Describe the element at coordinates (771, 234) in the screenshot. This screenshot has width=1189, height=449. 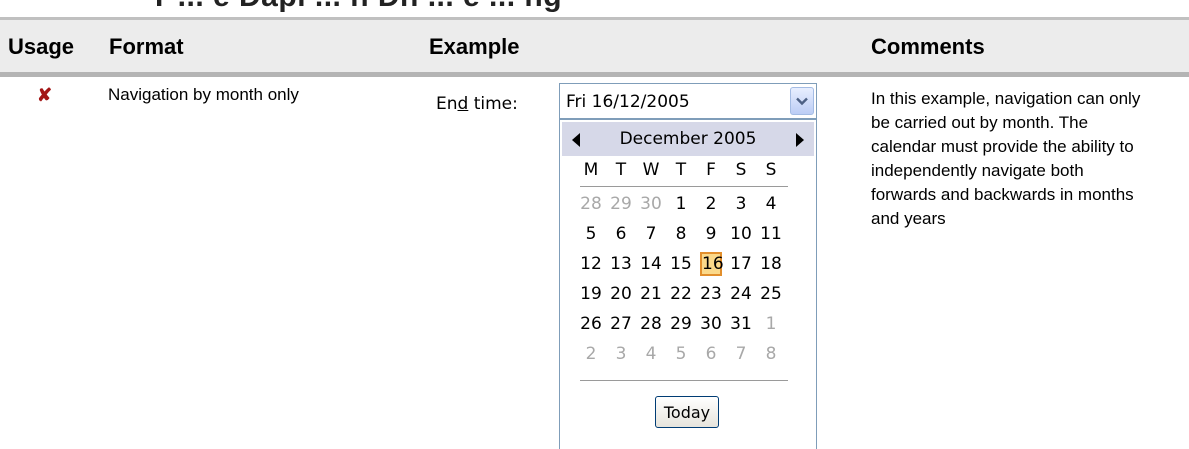
I see `calendar-day: 11` at that location.